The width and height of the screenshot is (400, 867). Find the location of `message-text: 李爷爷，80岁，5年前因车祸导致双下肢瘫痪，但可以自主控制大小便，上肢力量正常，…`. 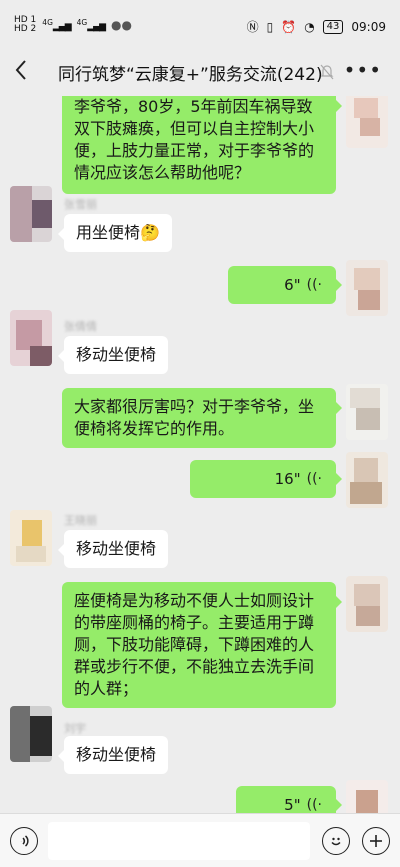

message-text: 李爷爷，80岁，5年前因车祸导致双下肢瘫痪，但可以自主控制大小便，上肢力量正常，… is located at coordinates (194, 139).